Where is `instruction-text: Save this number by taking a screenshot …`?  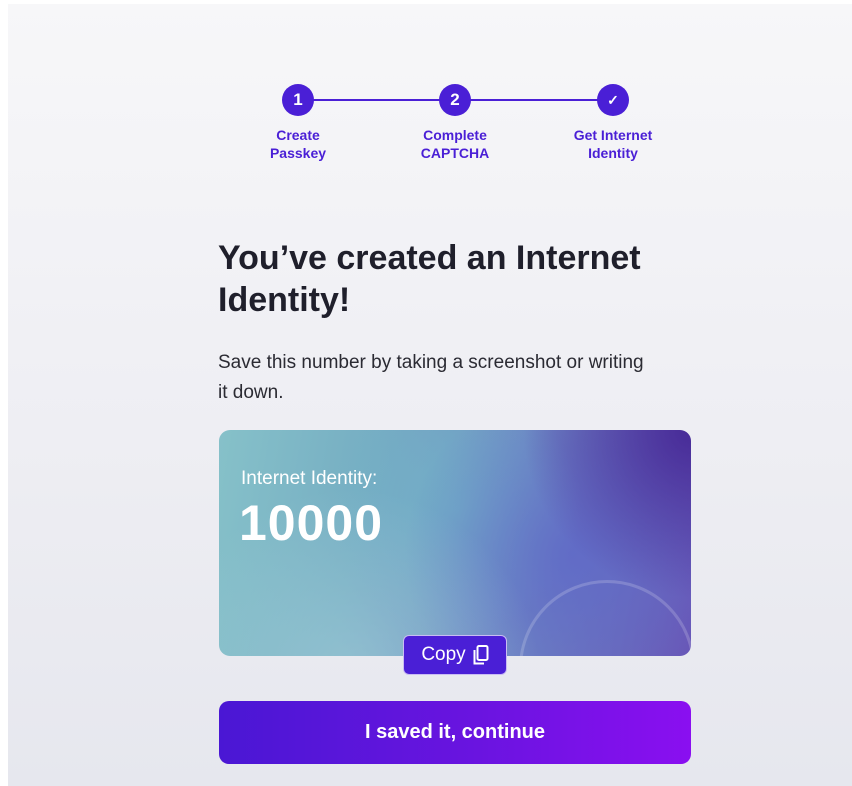
instruction-text: Save this number by taking a screenshot … is located at coordinates (431, 377).